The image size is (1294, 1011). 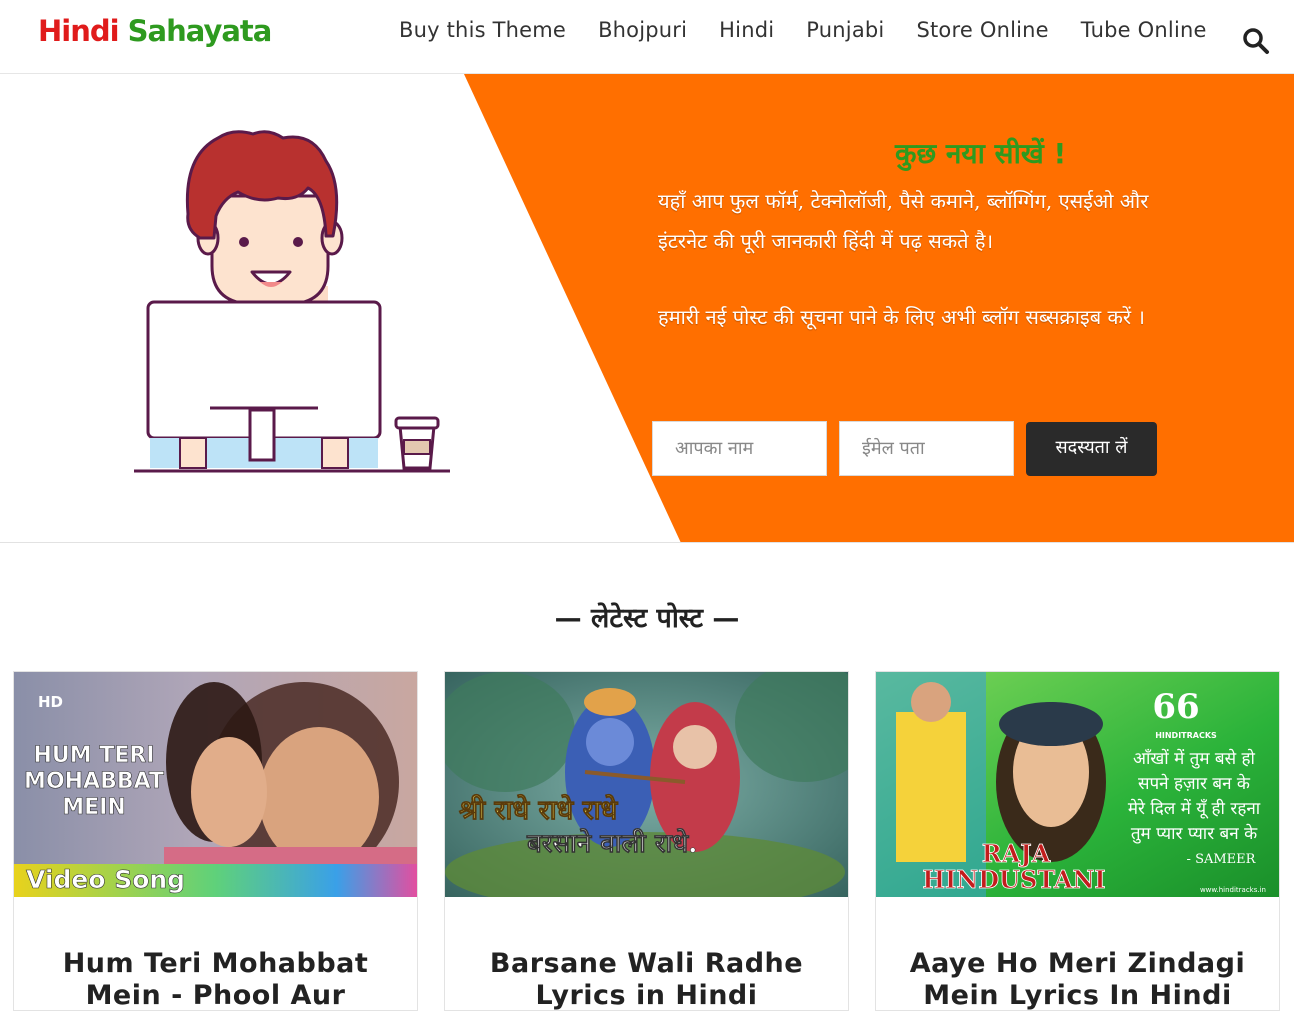 I want to click on thumb-text-line2: MOHABBAT, so click(x=94, y=781).